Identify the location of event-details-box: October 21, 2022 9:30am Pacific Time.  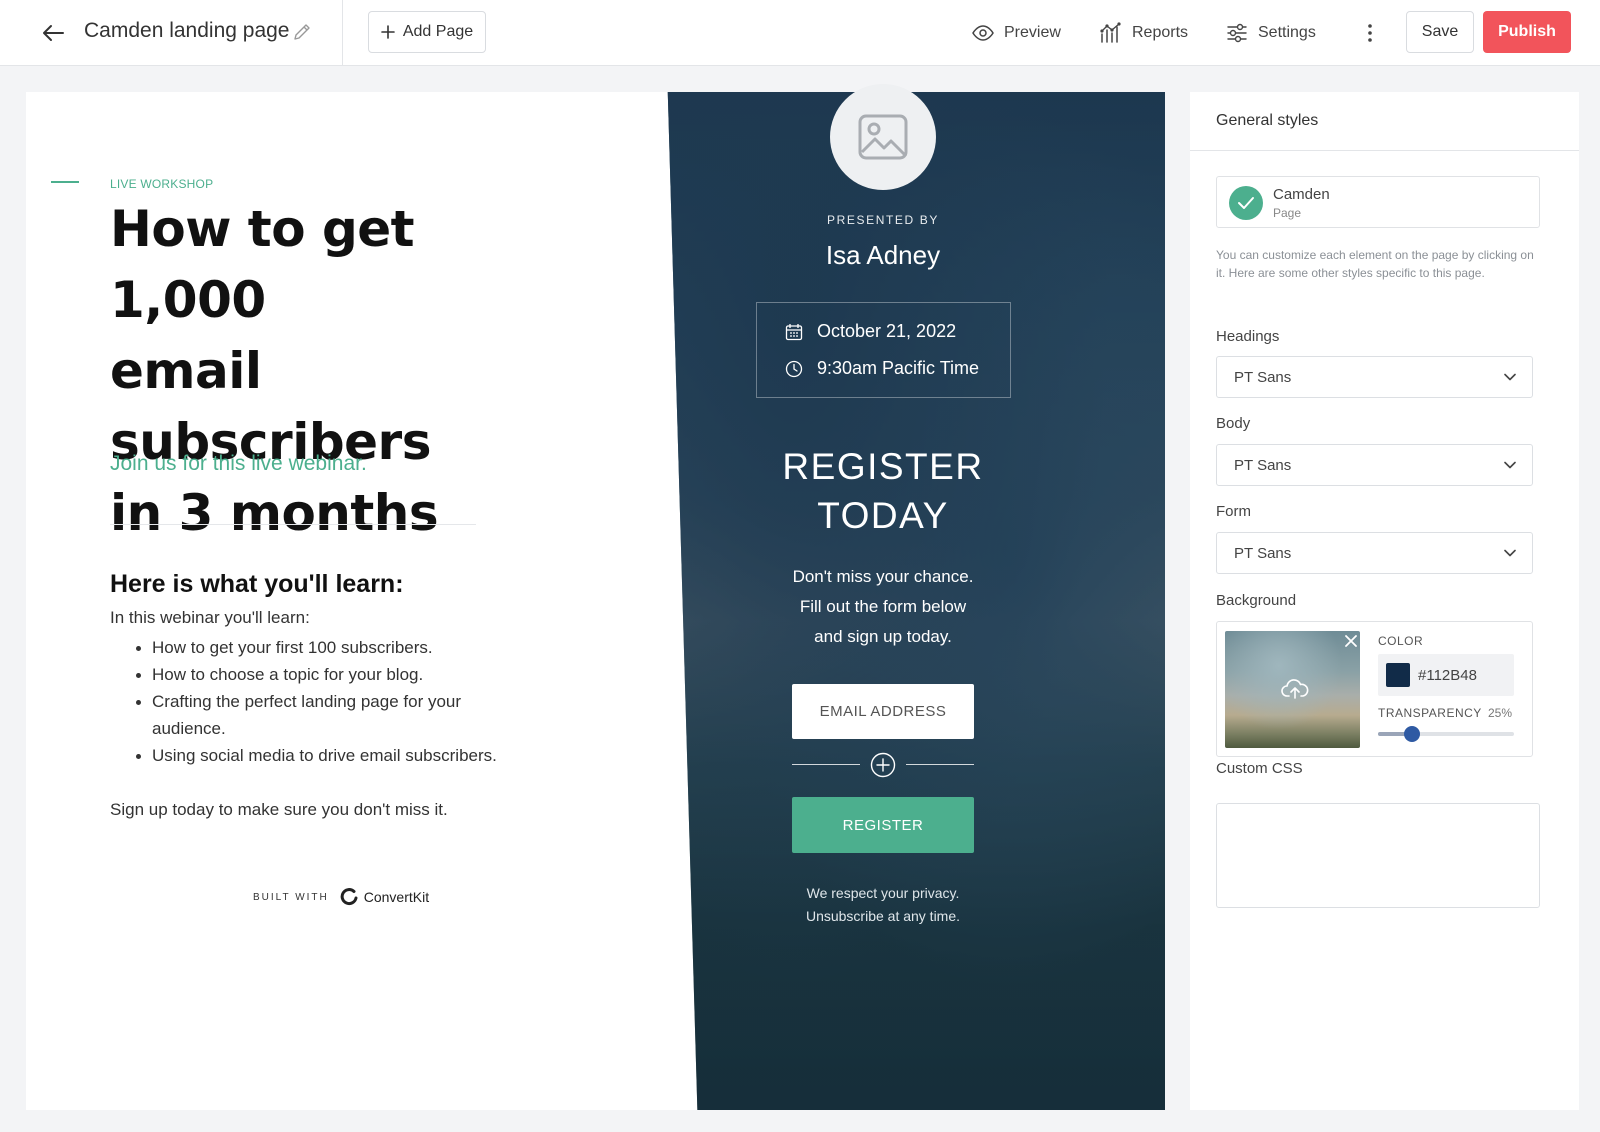
(883, 350).